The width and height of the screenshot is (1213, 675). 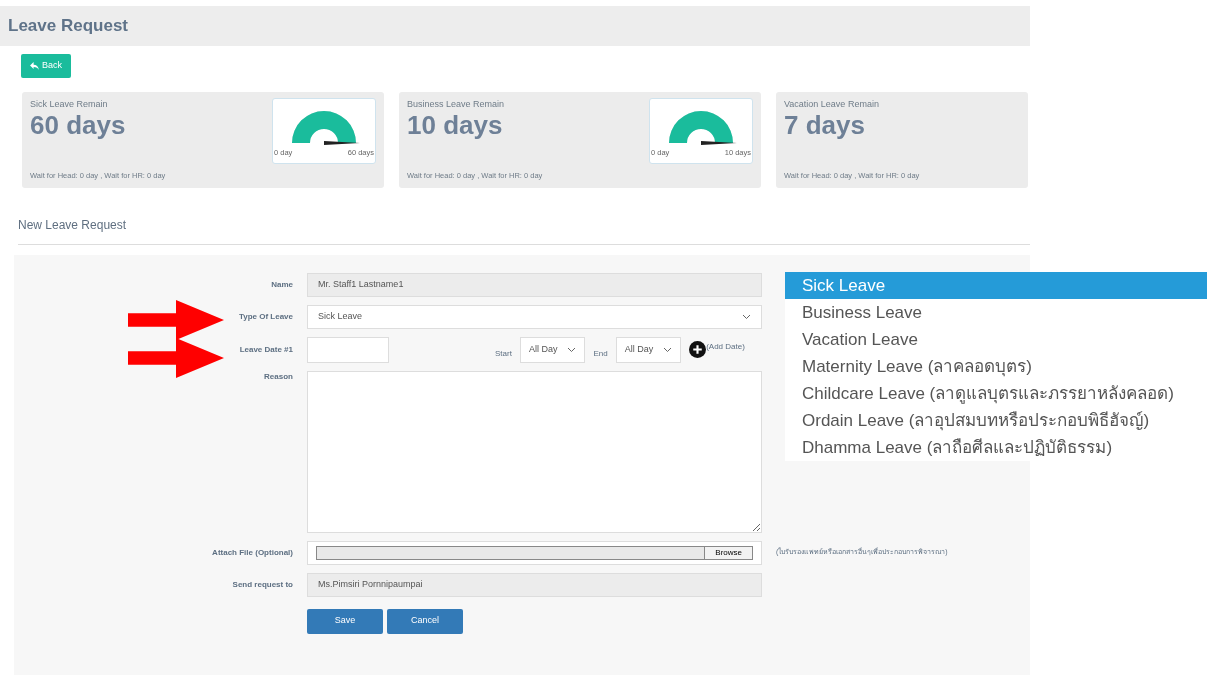 What do you see at coordinates (265, 349) in the screenshot?
I see `field-label: Leave Date #1` at bounding box center [265, 349].